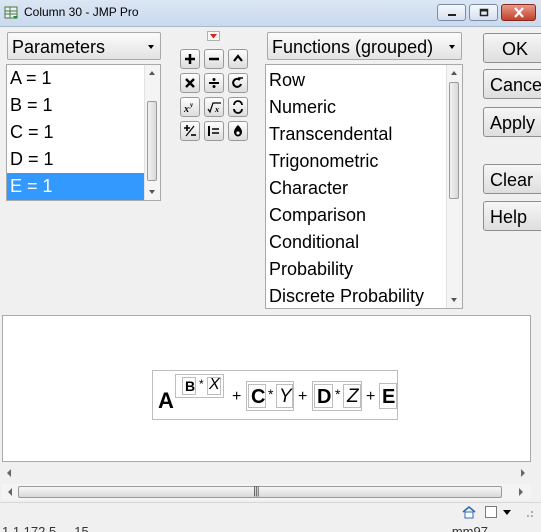 The width and height of the screenshot is (541, 532). What do you see at coordinates (356, 161) in the screenshot?
I see `function-group-trigonometric: Trigonometric` at bounding box center [356, 161].